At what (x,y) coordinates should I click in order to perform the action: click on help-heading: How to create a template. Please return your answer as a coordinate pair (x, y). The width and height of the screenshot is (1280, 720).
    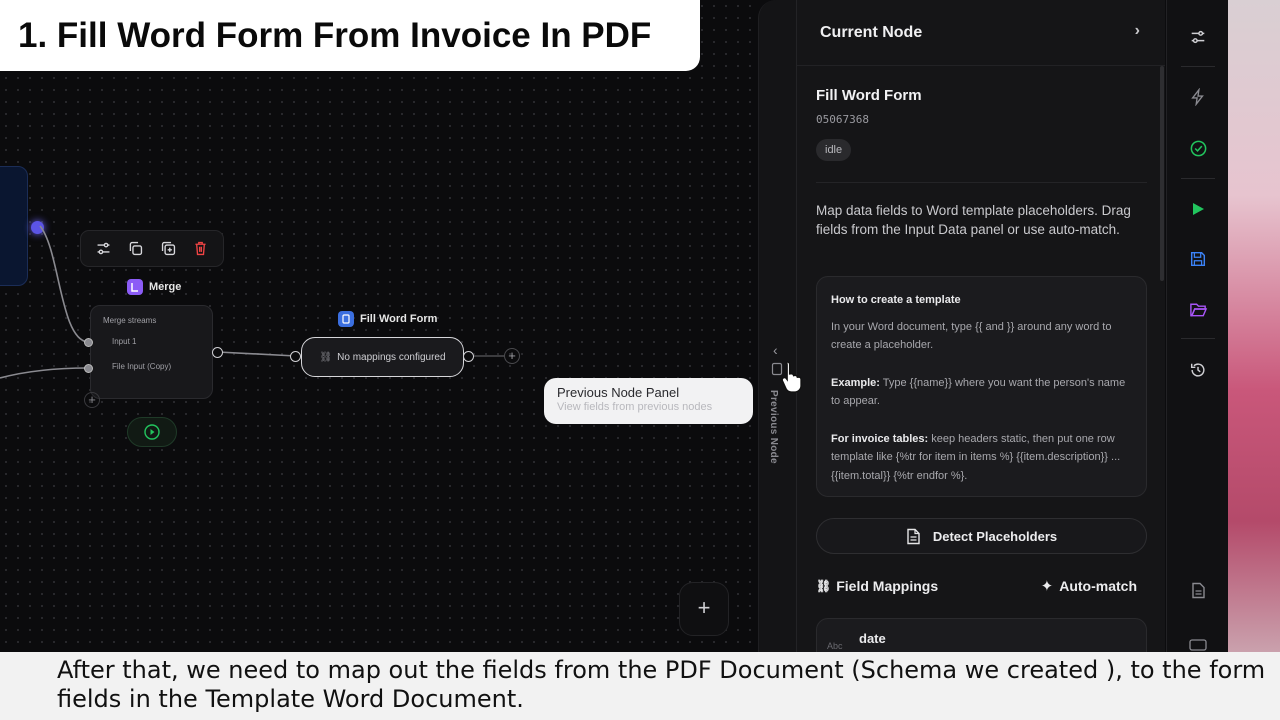
    Looking at the image, I should click on (896, 300).